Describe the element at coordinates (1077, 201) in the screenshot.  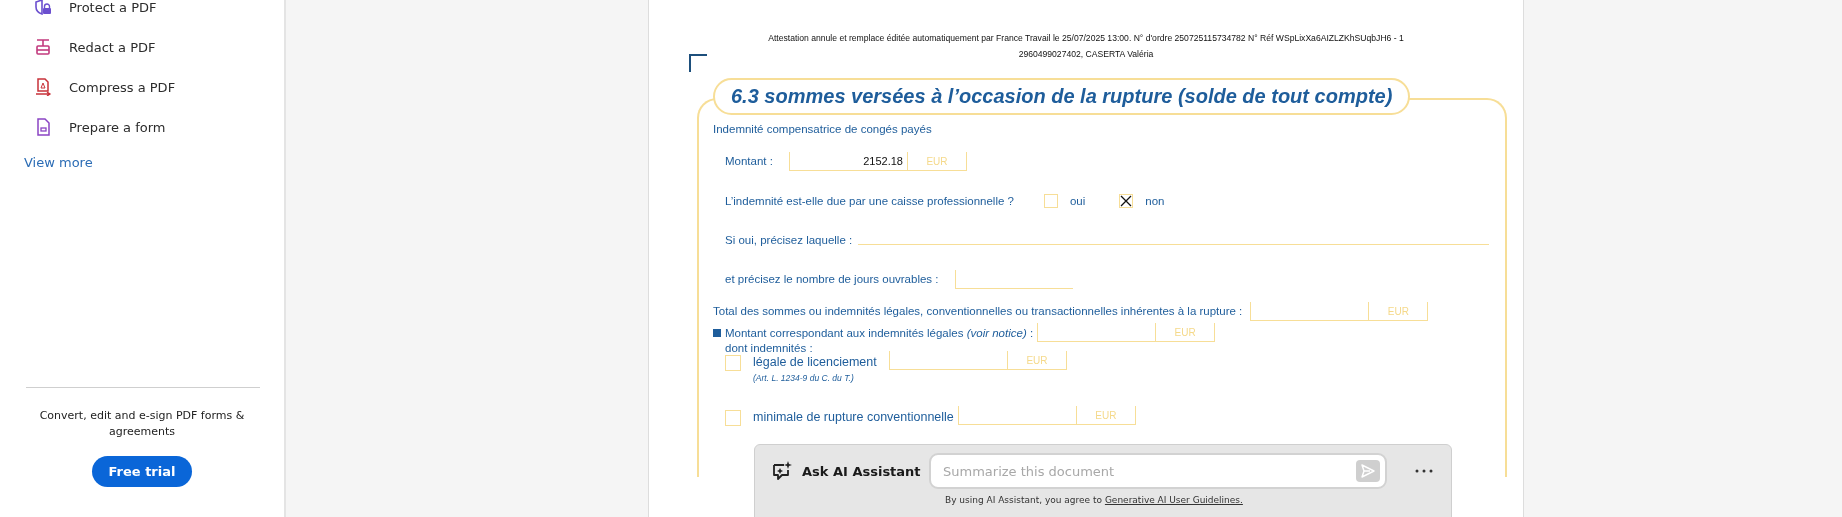
I see `option-label: oui` at that location.